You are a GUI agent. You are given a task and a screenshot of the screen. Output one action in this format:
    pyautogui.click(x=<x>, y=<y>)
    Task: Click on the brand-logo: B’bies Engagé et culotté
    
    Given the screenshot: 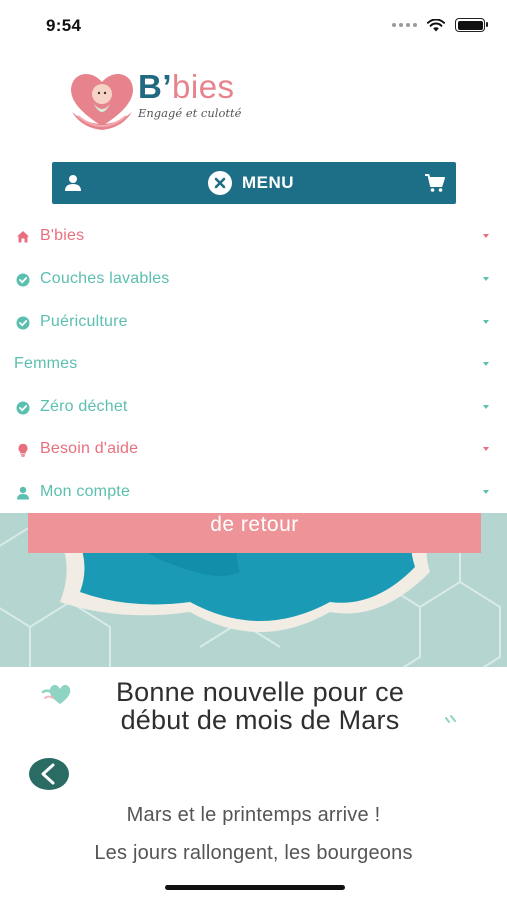 What is the action you would take?
    pyautogui.click(x=166, y=101)
    